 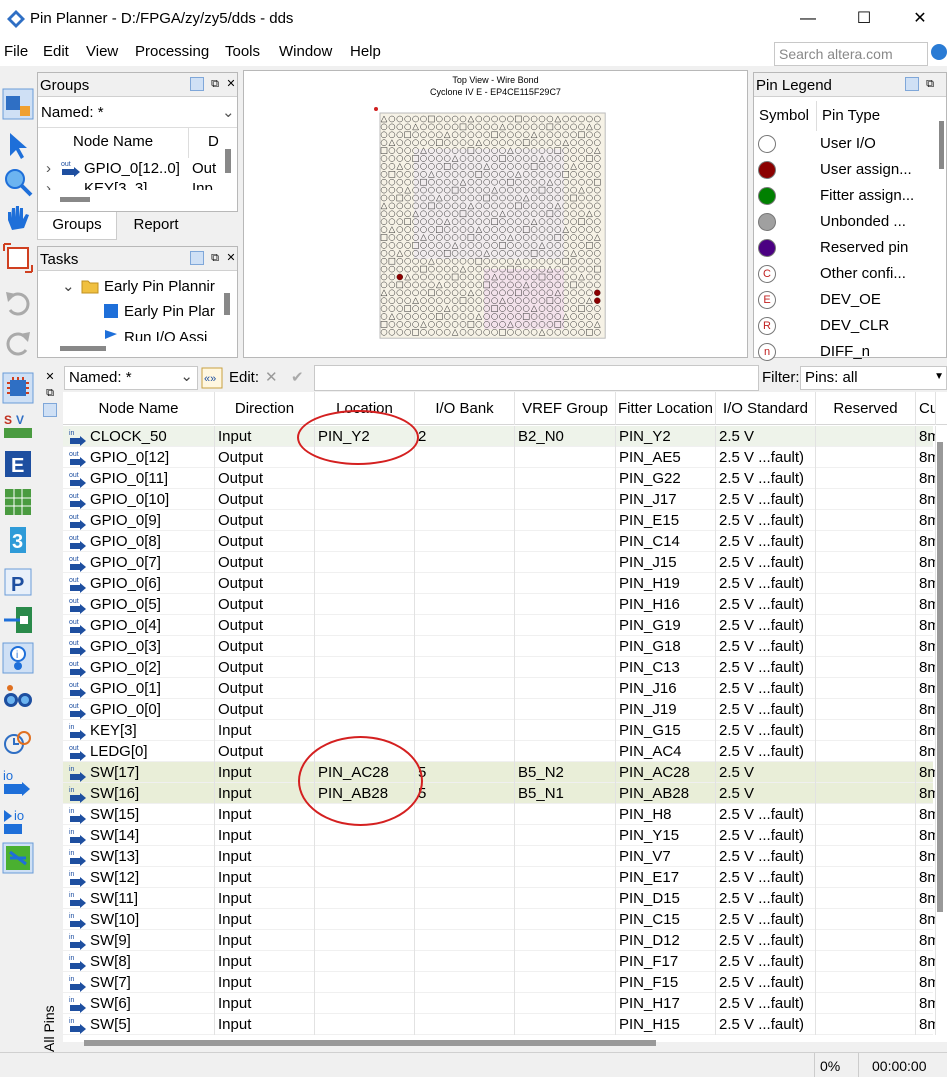 I want to click on table-row: SW[9]InputPIN_D122.5 V ...fault)8min, so click(x=499, y=940).